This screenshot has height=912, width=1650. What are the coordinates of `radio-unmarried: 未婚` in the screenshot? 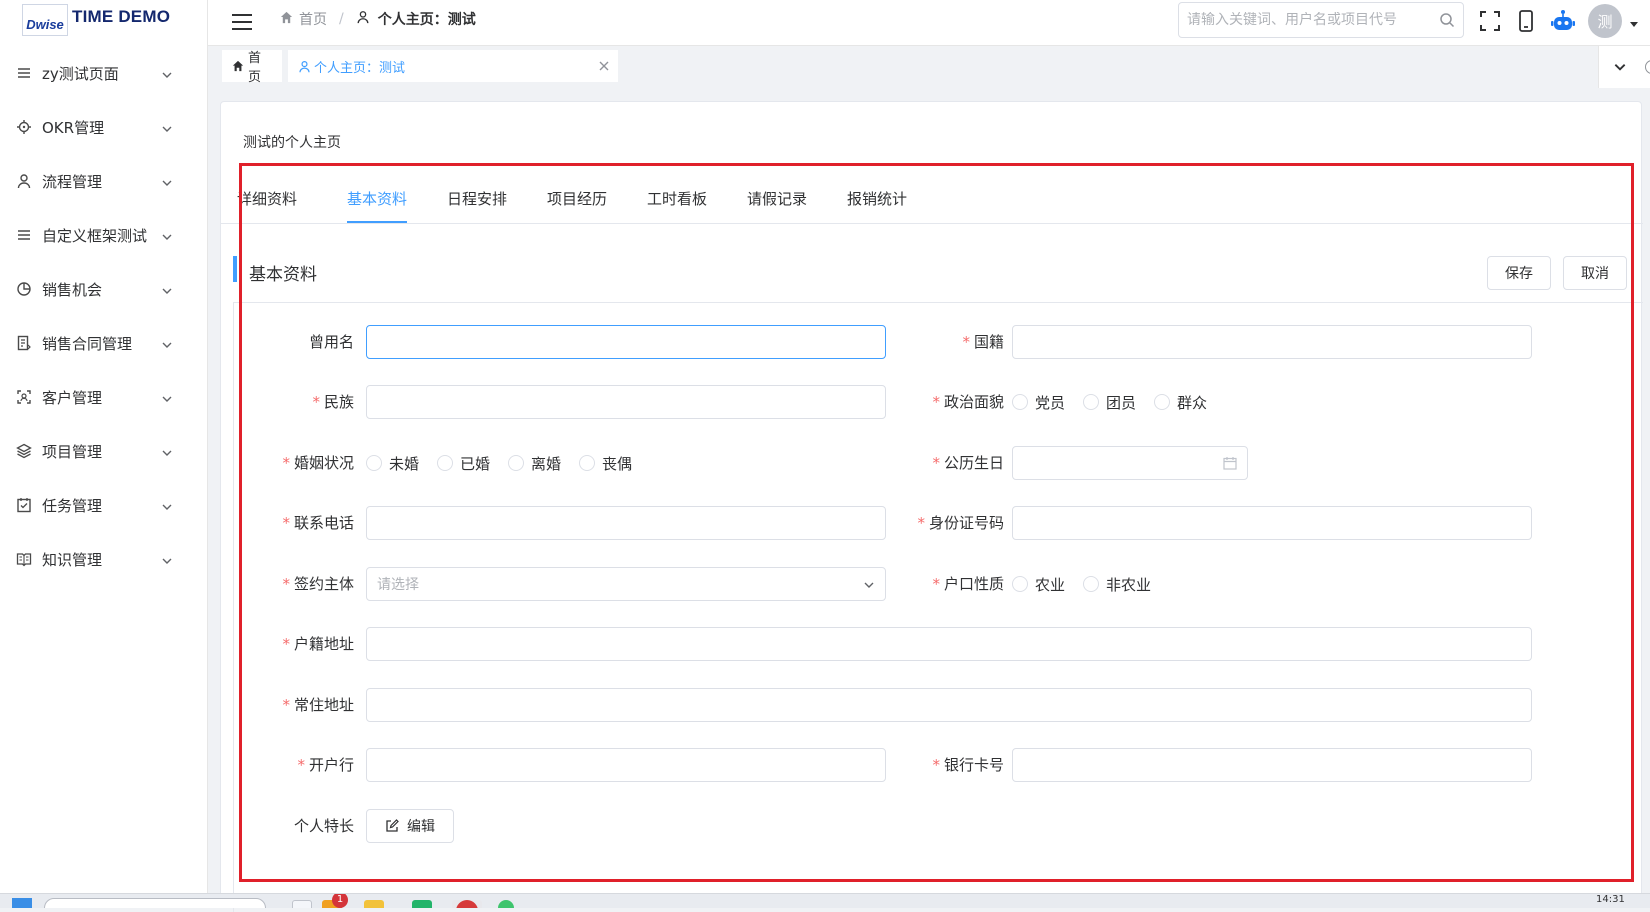 It's located at (392, 463).